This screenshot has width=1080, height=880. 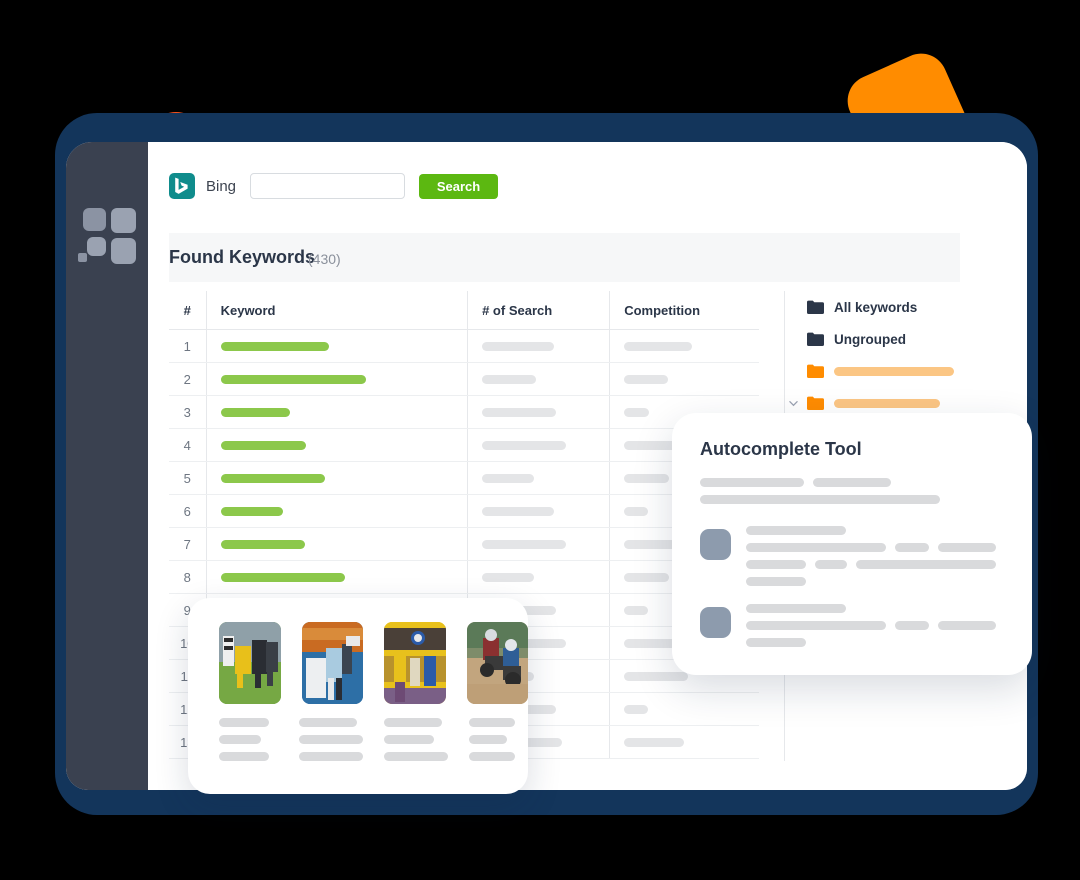 What do you see at coordinates (464, 511) in the screenshot?
I see `table-row: 6` at bounding box center [464, 511].